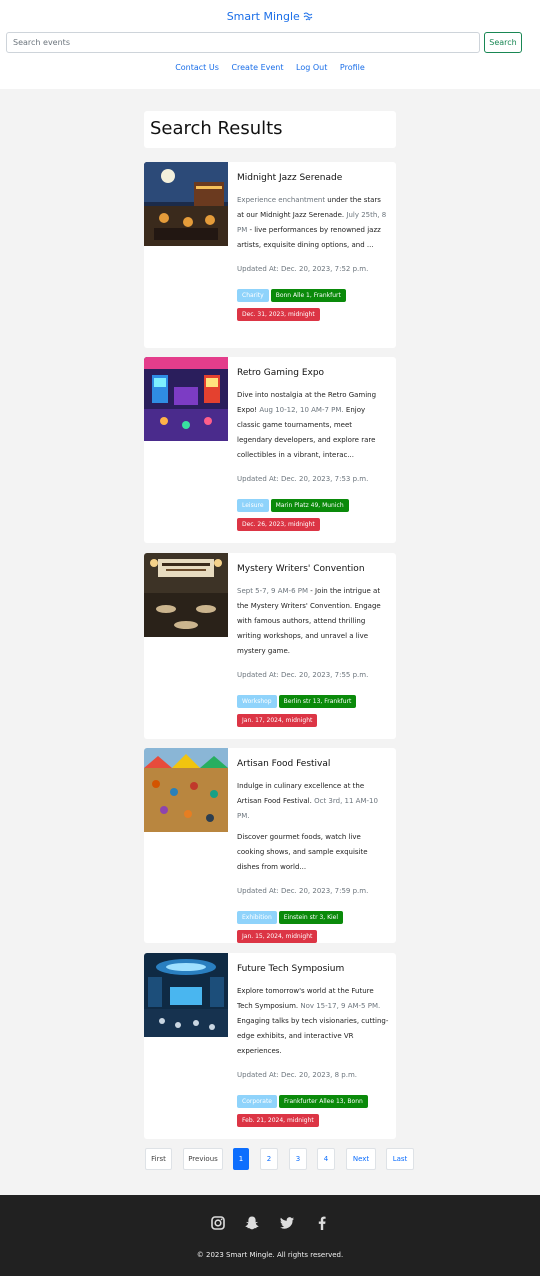 This screenshot has height=1276, width=540. What do you see at coordinates (311, 67) in the screenshot?
I see `nav-log-out: Log Out` at bounding box center [311, 67].